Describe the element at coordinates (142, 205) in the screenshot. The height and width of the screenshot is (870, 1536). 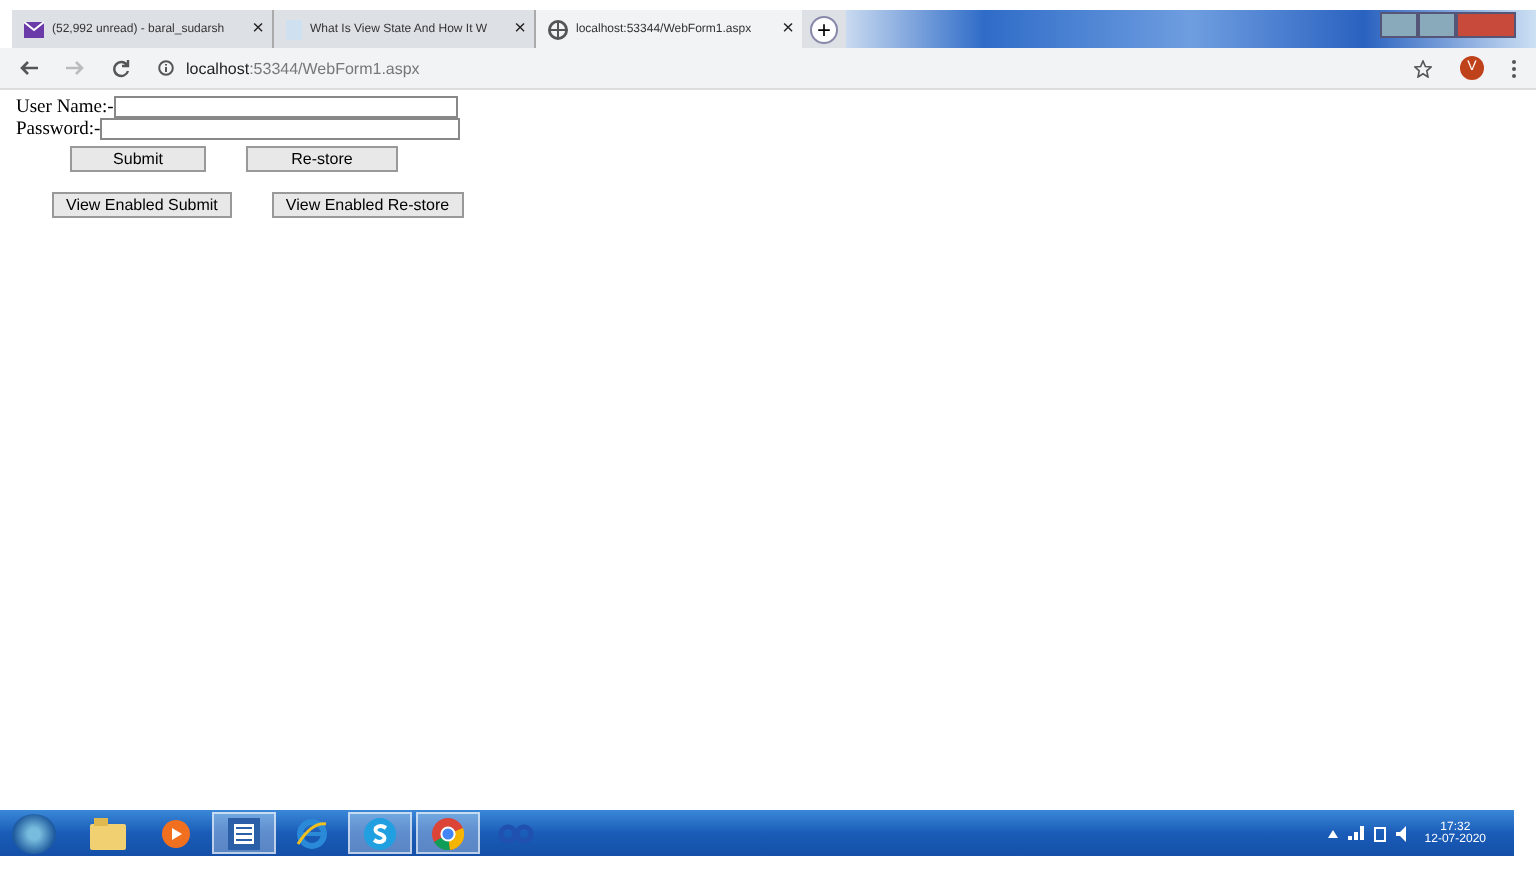
I see `form-button: View Enabled Submit` at that location.